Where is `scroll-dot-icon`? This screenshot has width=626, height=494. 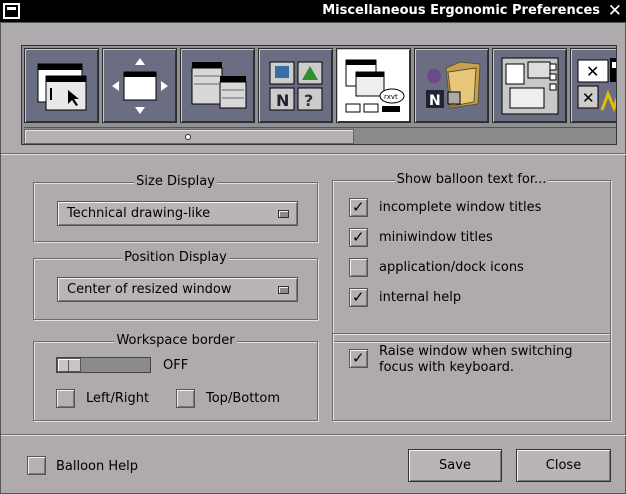
scroll-dot-icon is located at coordinates (188, 137).